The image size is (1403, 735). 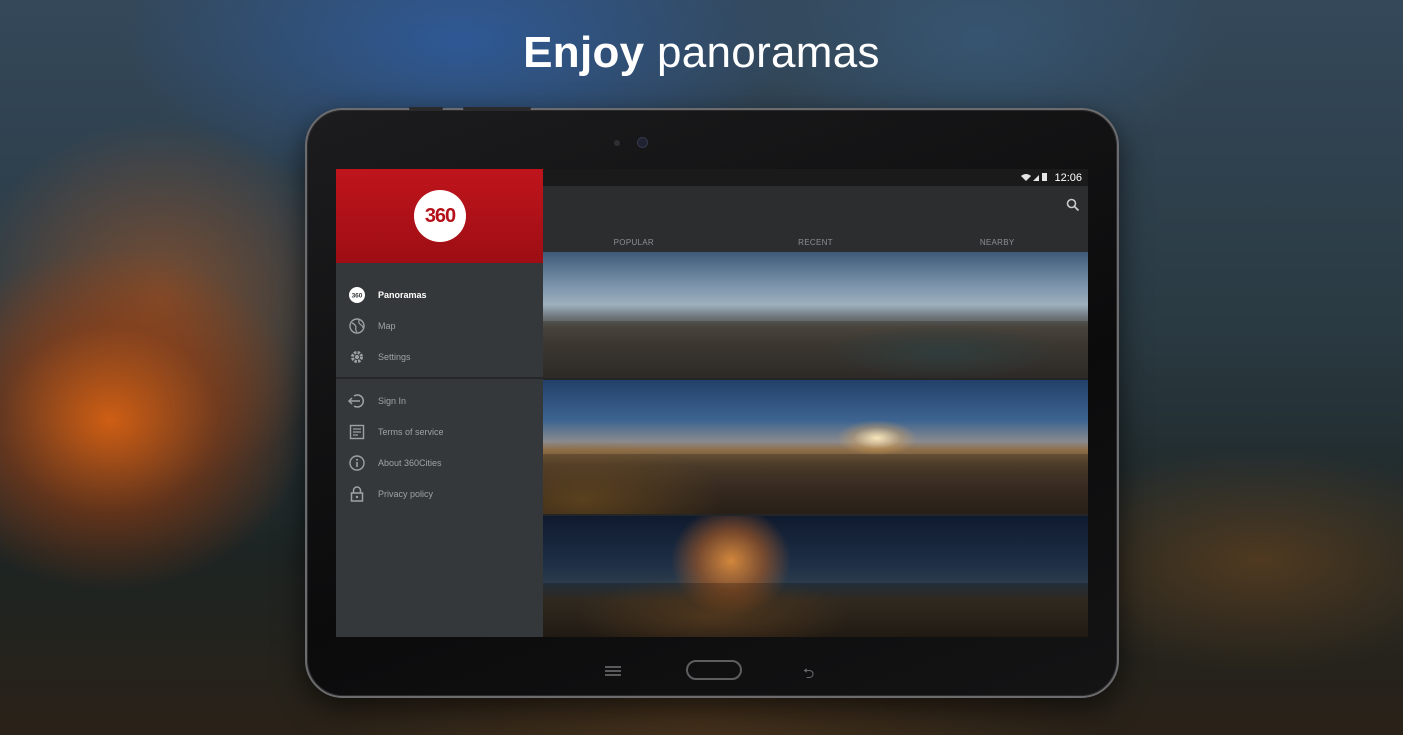 What do you see at coordinates (808, 675) in the screenshot?
I see `back-key-icon: ⮌` at bounding box center [808, 675].